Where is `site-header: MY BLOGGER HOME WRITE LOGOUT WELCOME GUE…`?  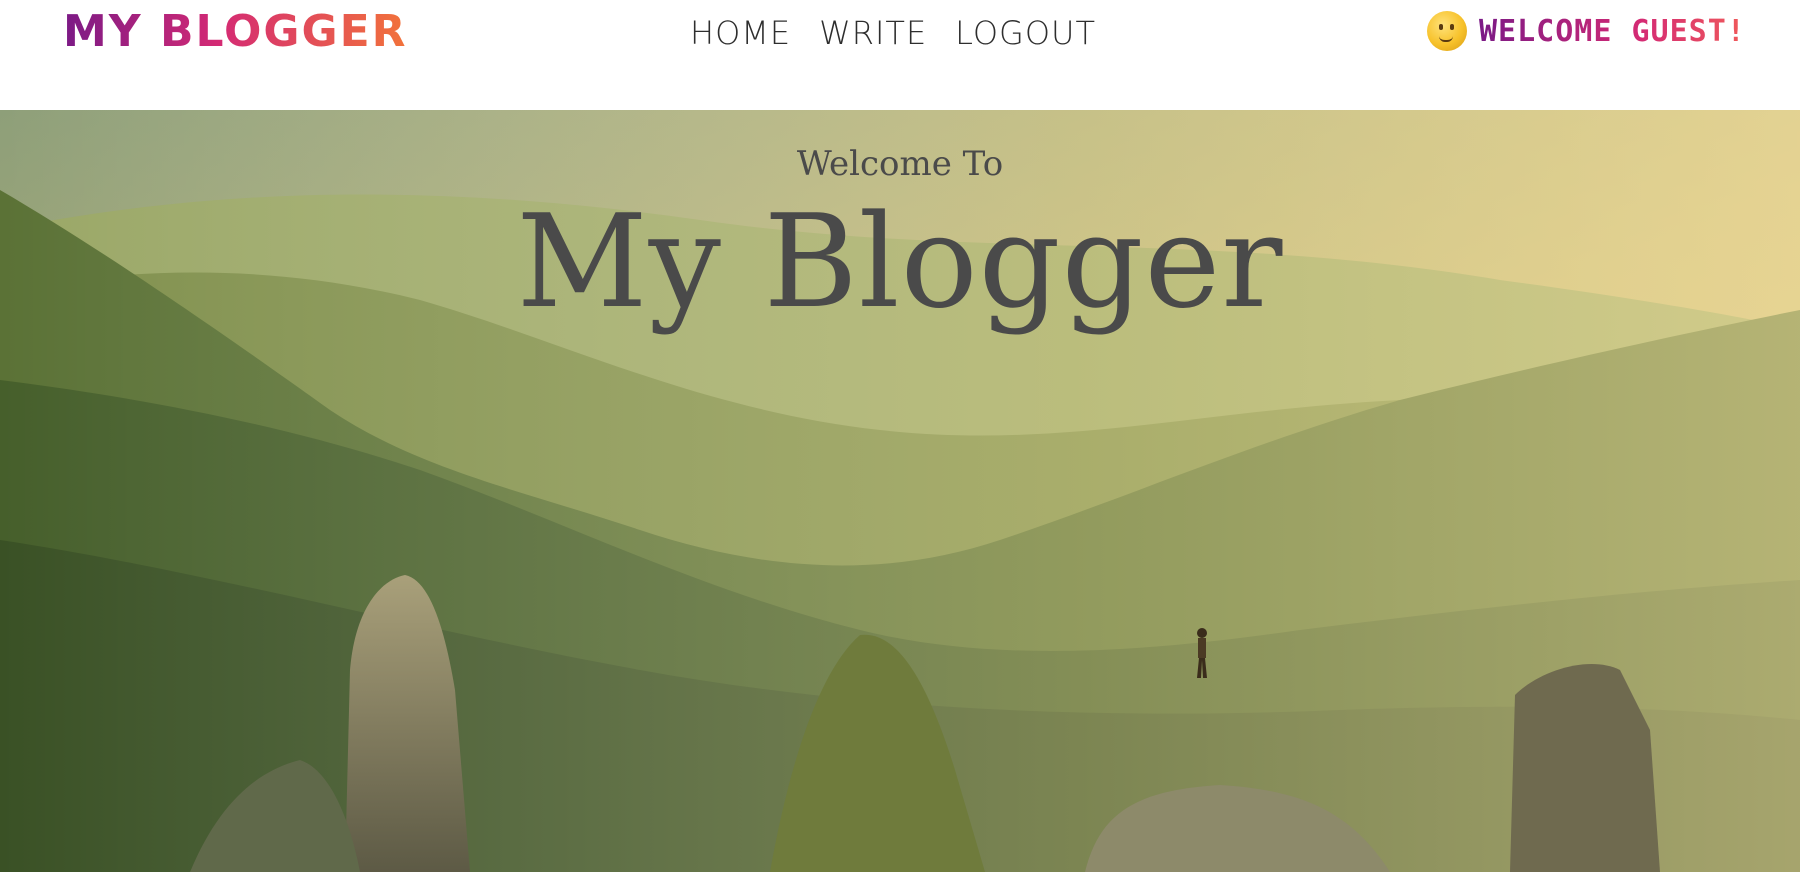
site-header: MY BLOGGER HOME WRITE LOGOUT WELCOME GUE… is located at coordinates (900, 55).